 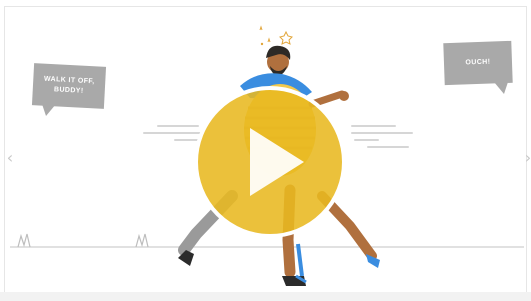 I want to click on speech-bubble-left: WALK IT OFF, BUDDY!, so click(x=69, y=86).